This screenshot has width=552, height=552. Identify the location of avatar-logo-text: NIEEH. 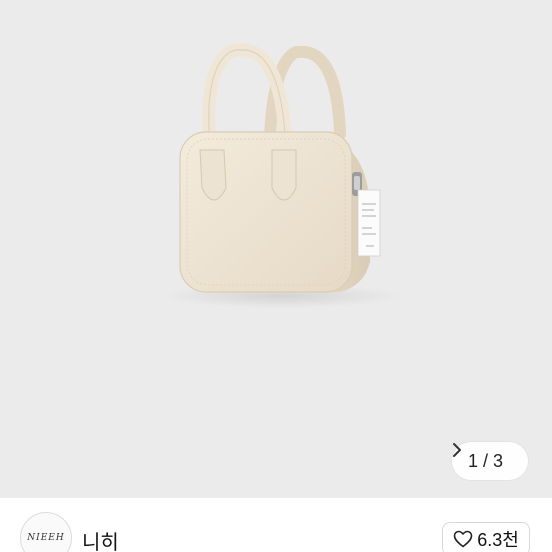
(46, 538).